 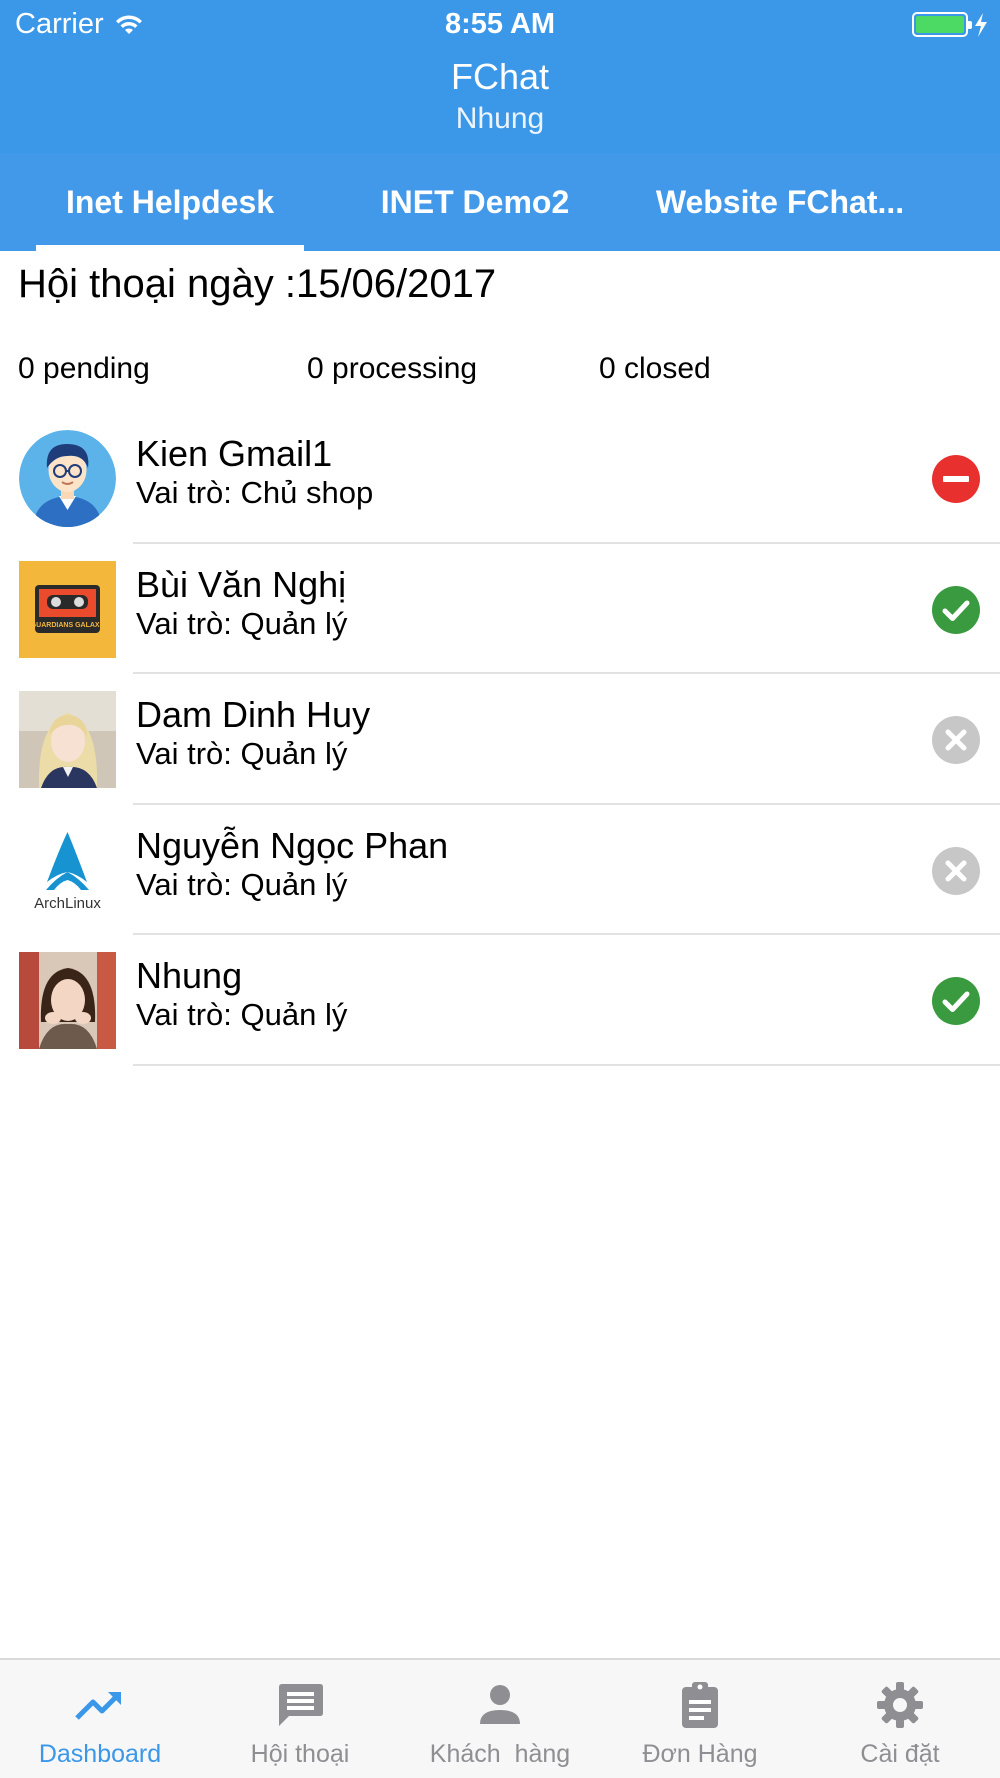 I want to click on app-header: Carrier 8:55 AM FChat Nhung, so click(x=500, y=76).